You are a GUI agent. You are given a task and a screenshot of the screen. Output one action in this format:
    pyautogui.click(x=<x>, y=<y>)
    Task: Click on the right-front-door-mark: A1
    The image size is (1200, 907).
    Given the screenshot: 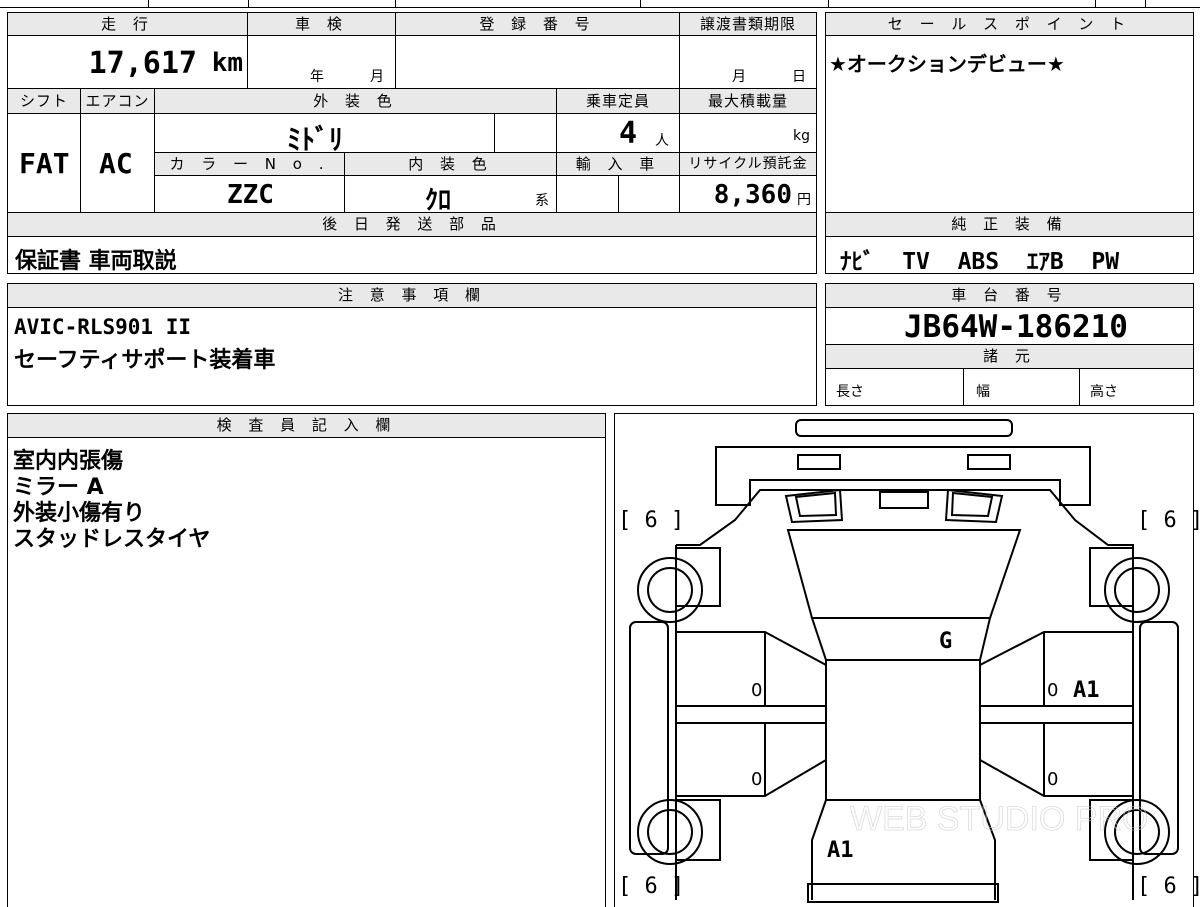 What is the action you would take?
    pyautogui.click(x=1086, y=690)
    